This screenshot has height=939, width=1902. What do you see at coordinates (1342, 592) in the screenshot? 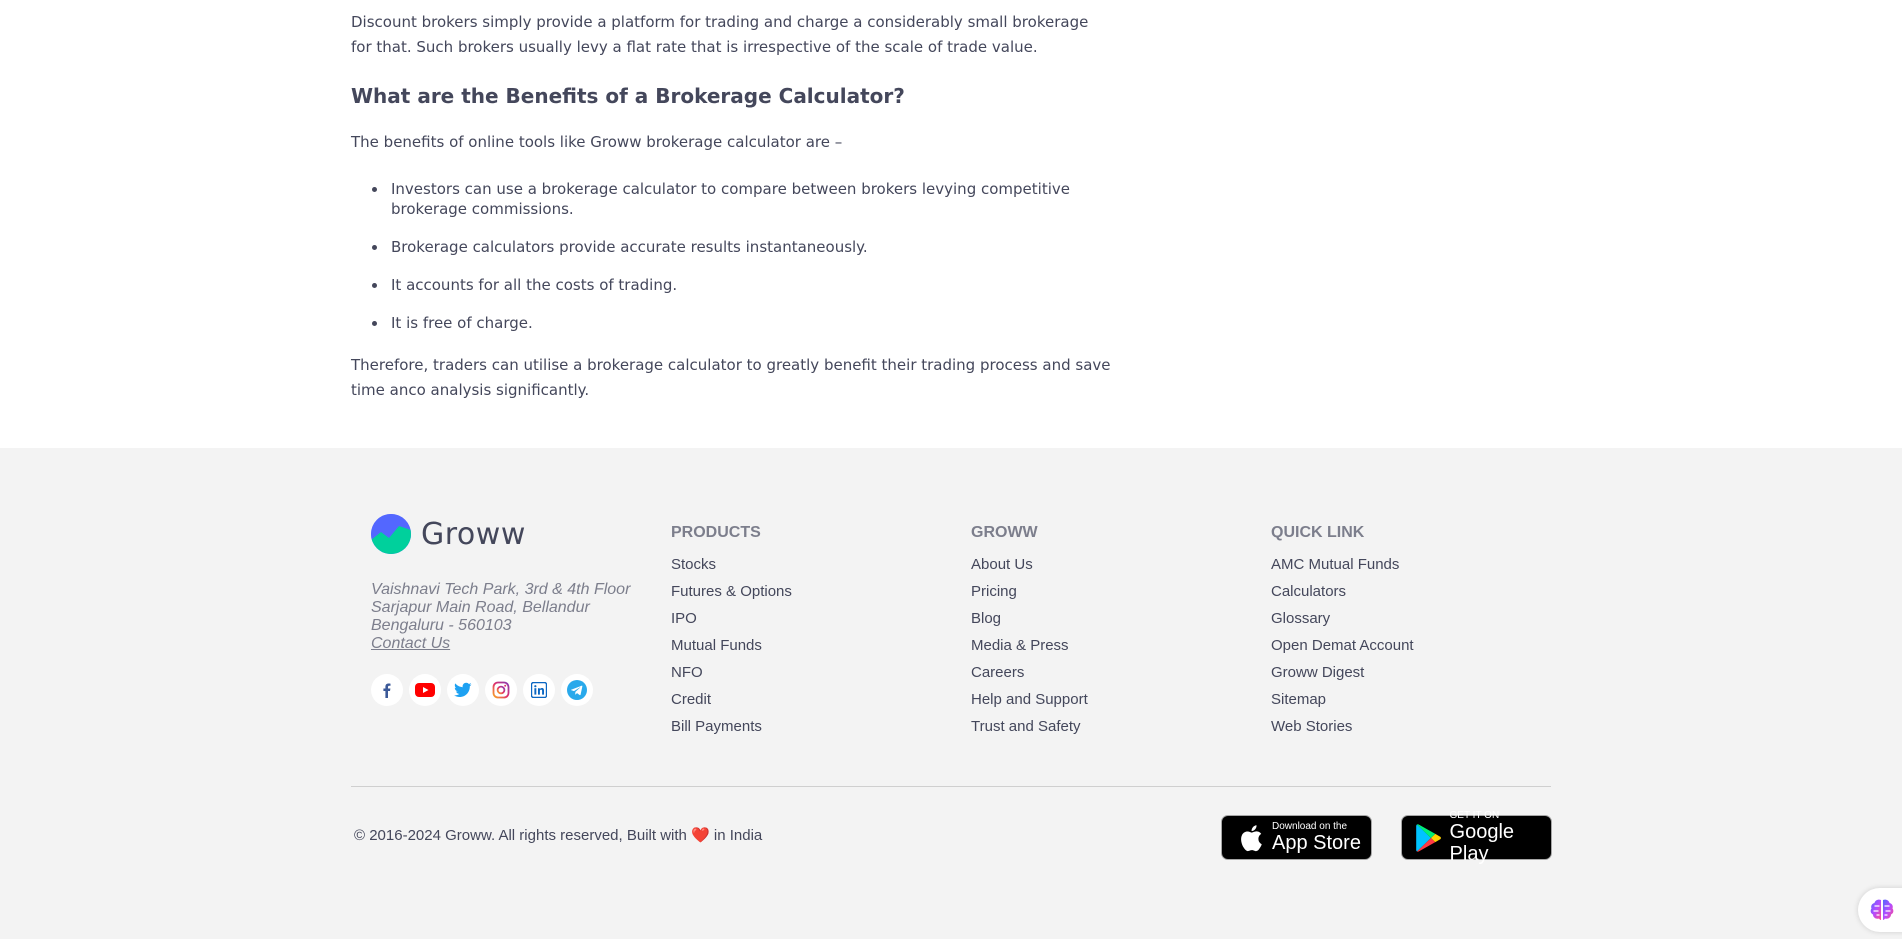
I see `footer-link: Calculators` at bounding box center [1342, 592].